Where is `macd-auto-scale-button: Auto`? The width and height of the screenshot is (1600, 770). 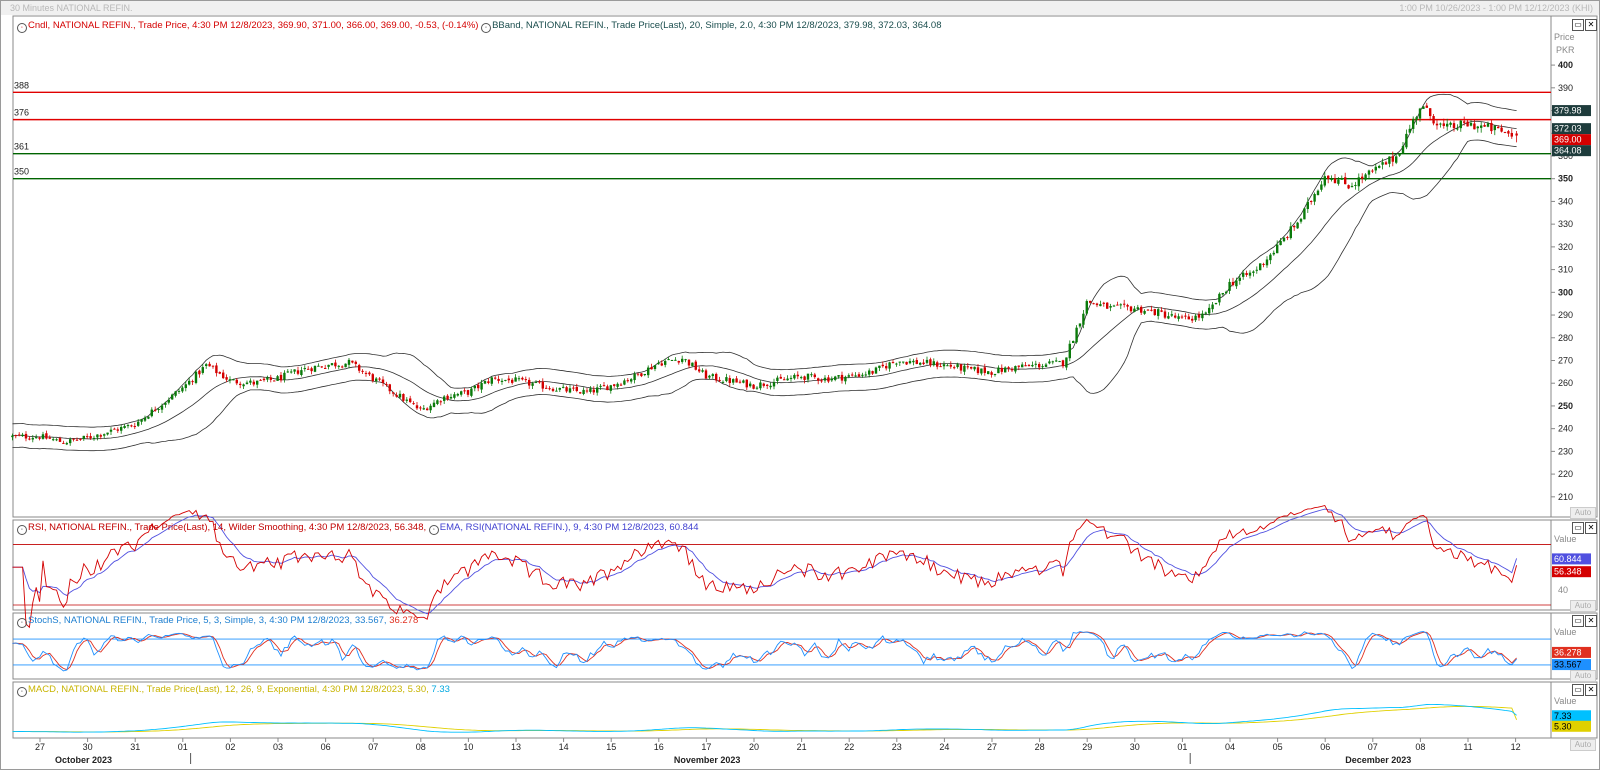
macd-auto-scale-button: Auto is located at coordinates (1583, 745).